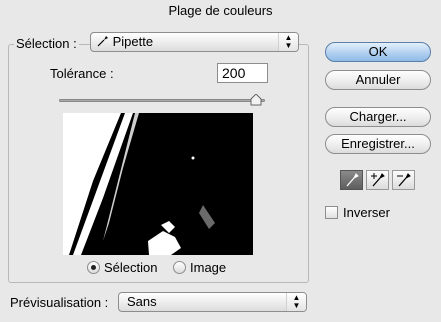 This screenshot has height=322, width=441. I want to click on selection-label: Sélection :, so click(46, 43).